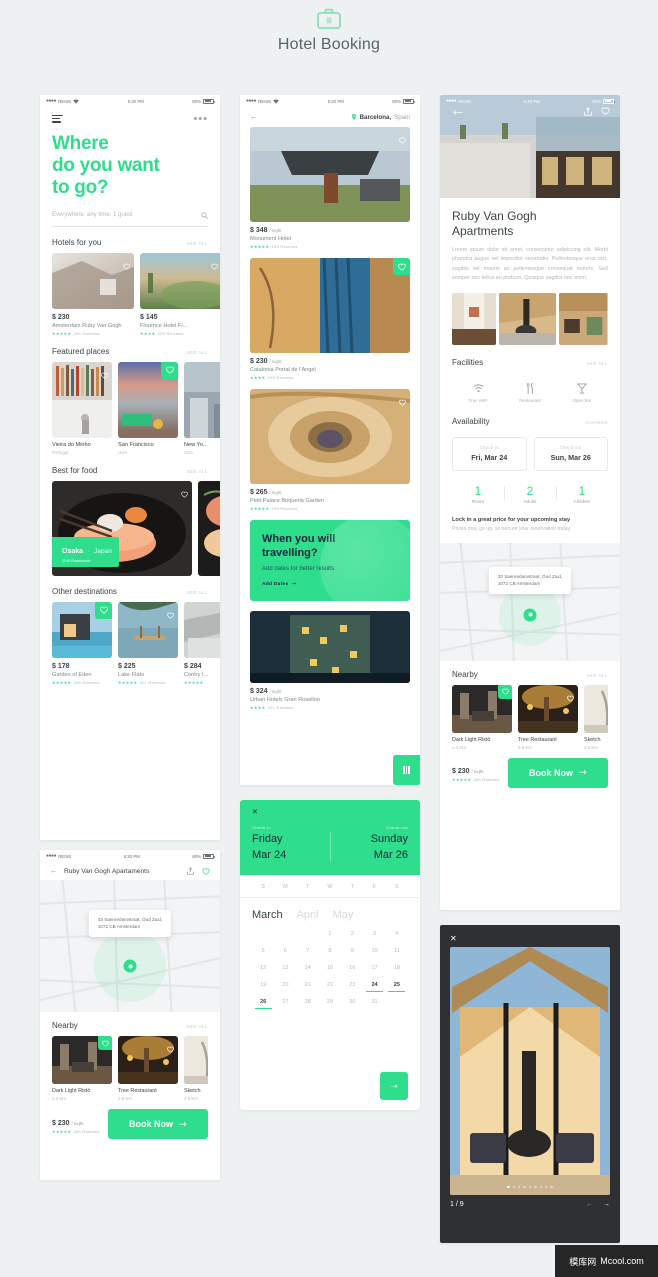 This screenshot has width=658, height=1277. Describe the element at coordinates (478, 392) in the screenshot. I see `facility-item: Free WiFi` at that location.